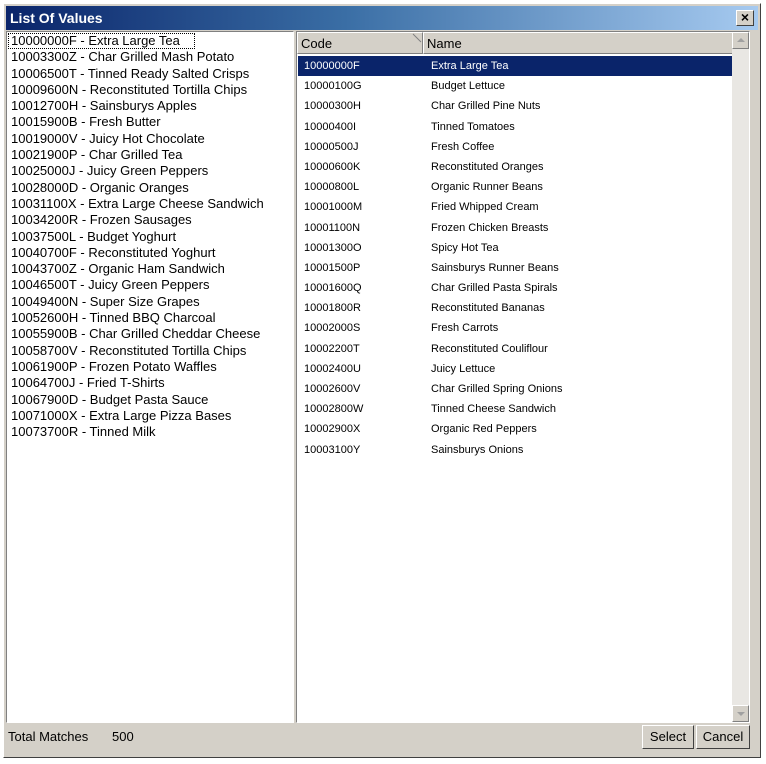  I want to click on cell-code: 10000400I, so click(330, 126).